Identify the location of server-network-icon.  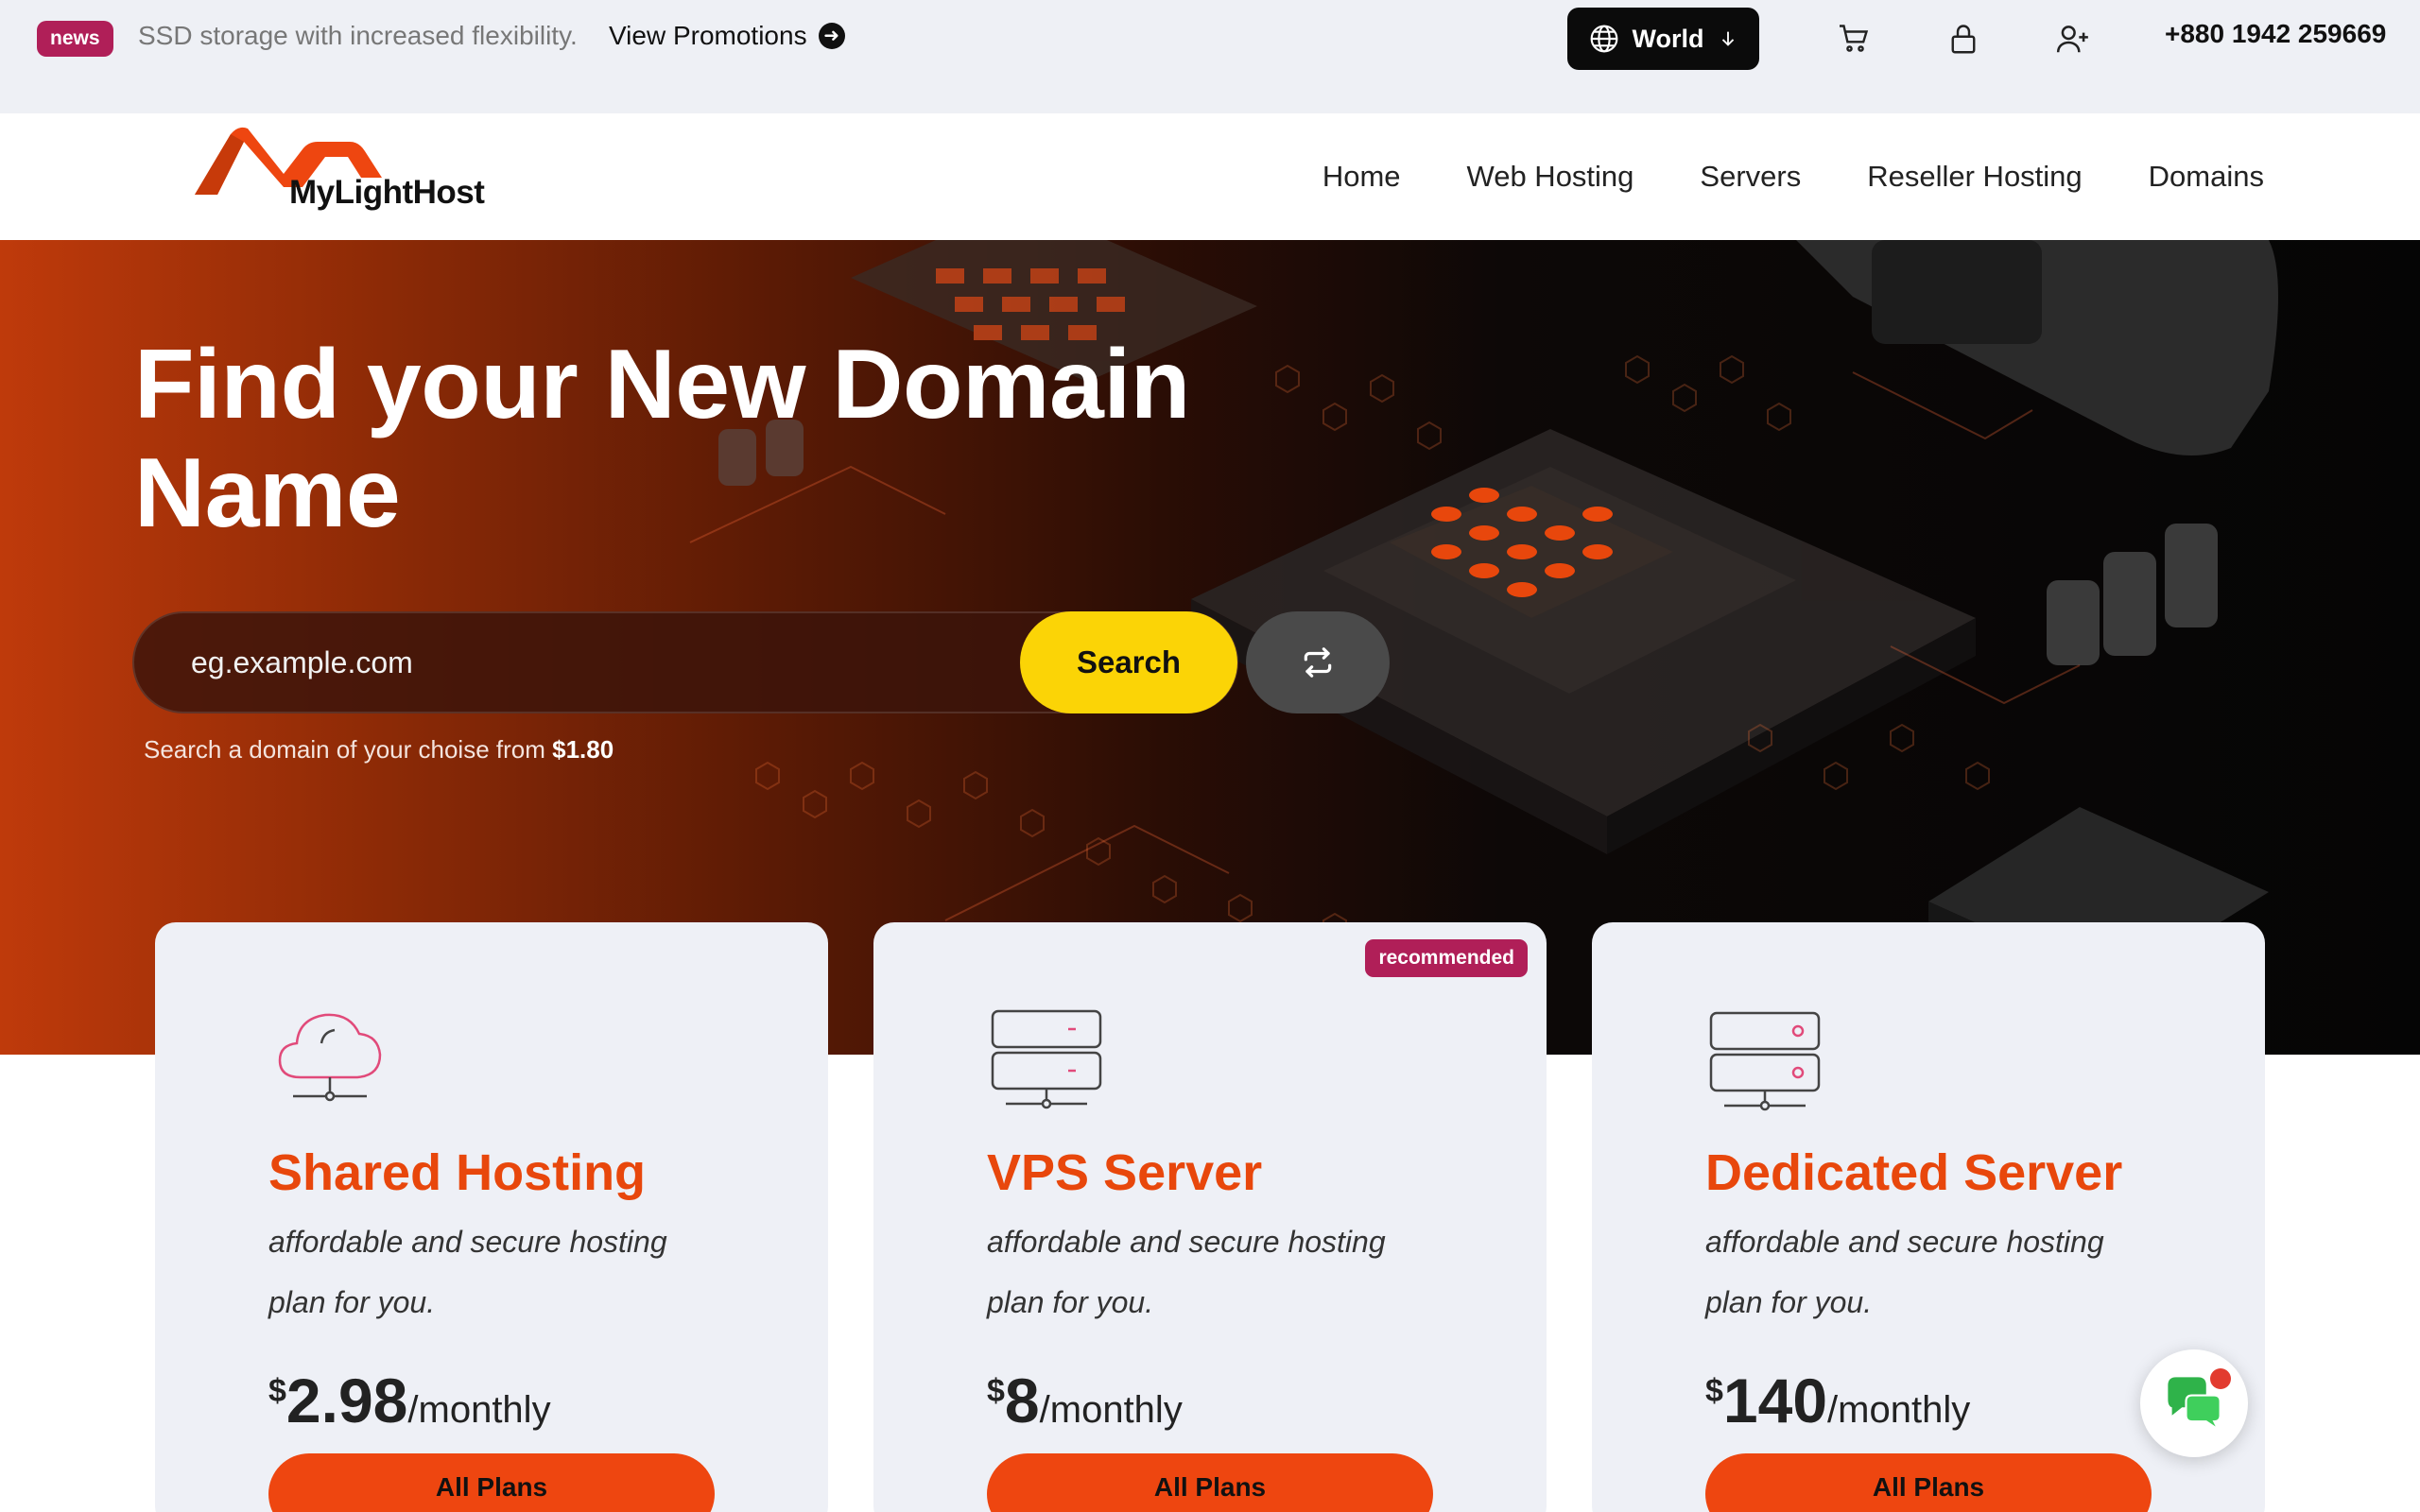
(1046, 1059).